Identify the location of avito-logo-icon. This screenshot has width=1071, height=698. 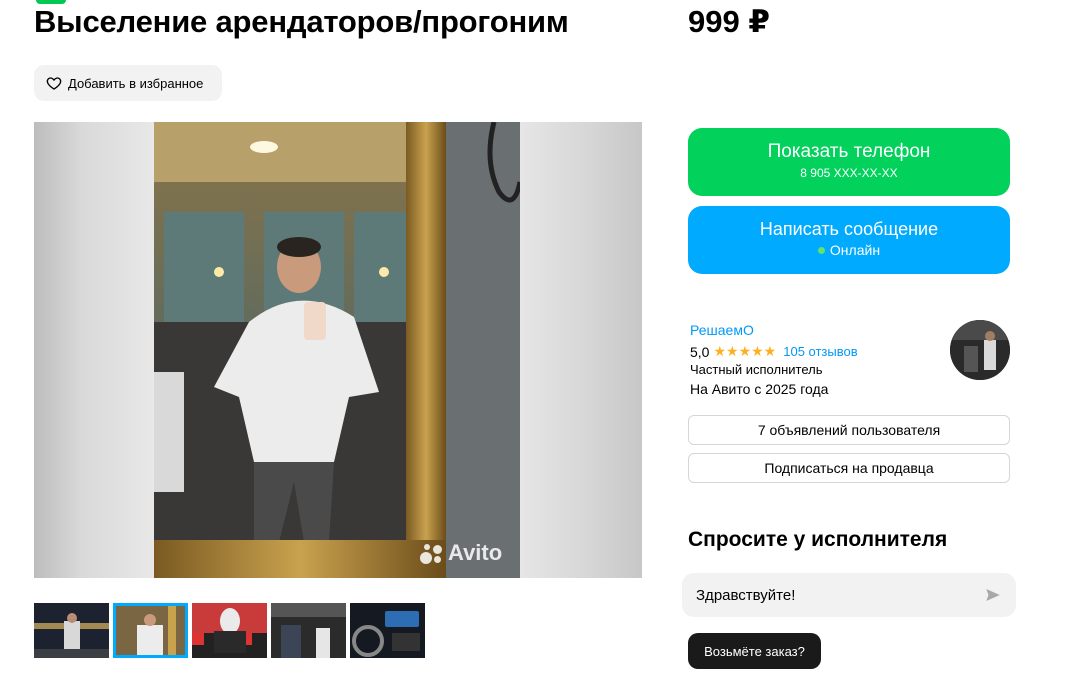
(432, 553).